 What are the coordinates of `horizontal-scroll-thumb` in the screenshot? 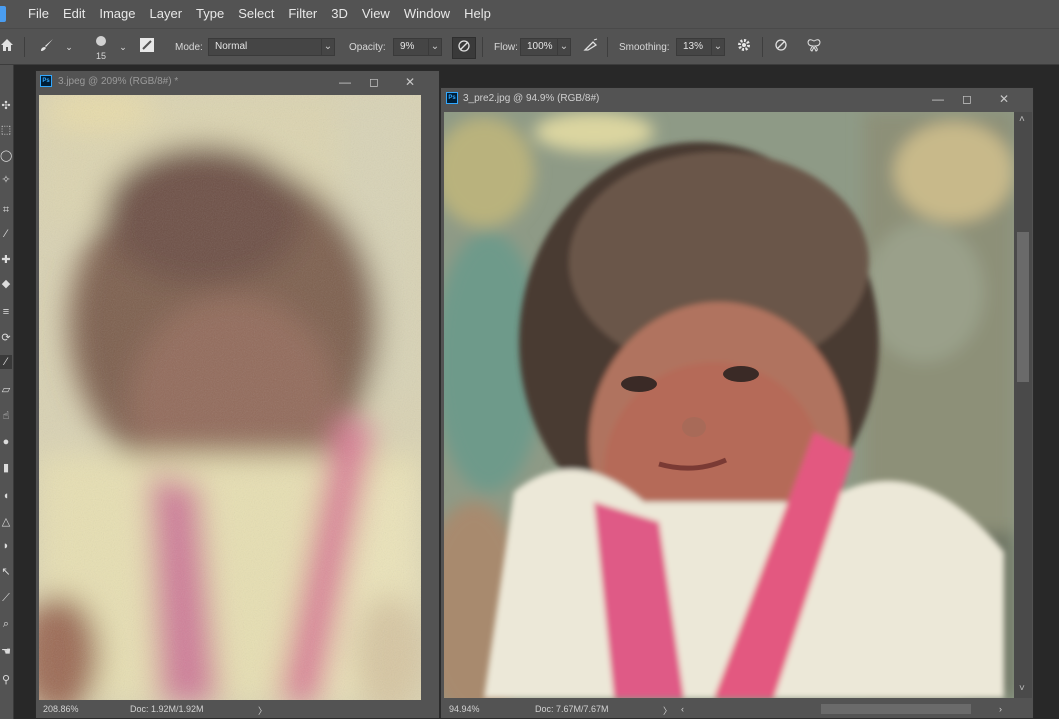 It's located at (896, 709).